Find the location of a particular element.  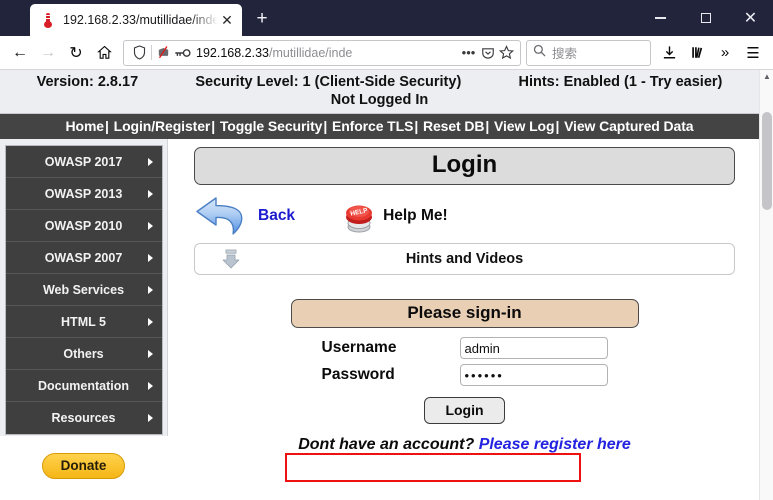

maximize-button is located at coordinates (705, 18).